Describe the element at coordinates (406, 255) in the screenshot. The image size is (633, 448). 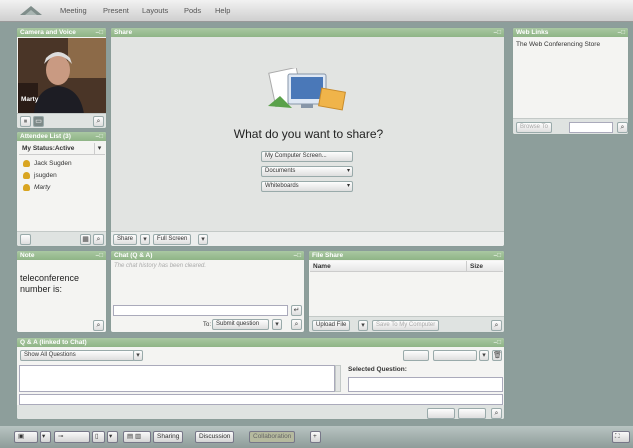
I see `fileshare-pod-title: File Share` at that location.